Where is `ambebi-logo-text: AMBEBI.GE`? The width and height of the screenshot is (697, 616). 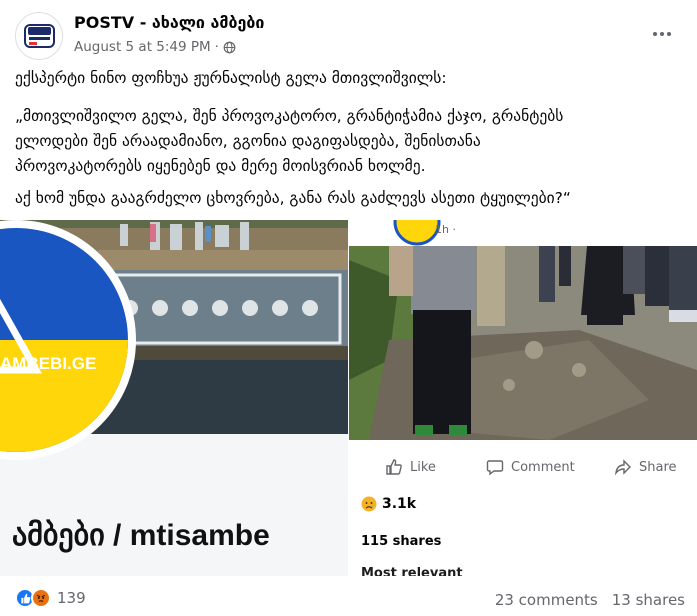 ambebi-logo-text: AMBEBI.GE is located at coordinates (48, 363).